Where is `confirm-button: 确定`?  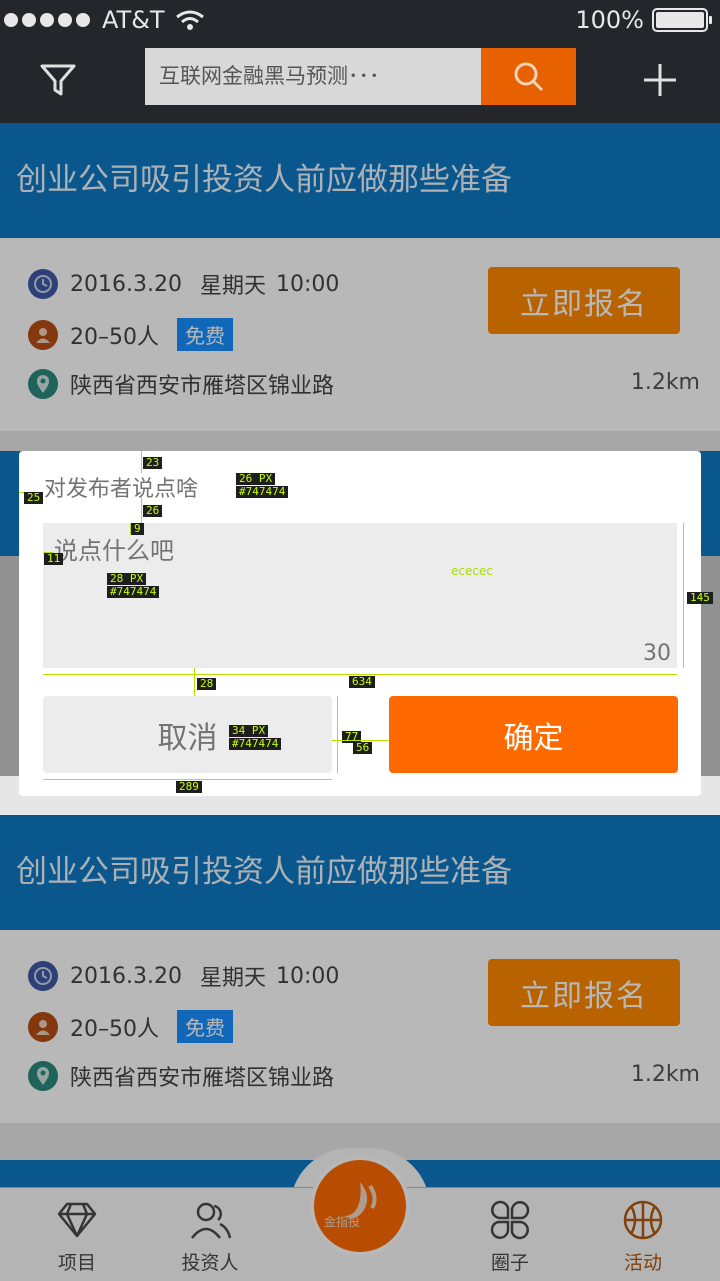 confirm-button: 确定 is located at coordinates (533, 734).